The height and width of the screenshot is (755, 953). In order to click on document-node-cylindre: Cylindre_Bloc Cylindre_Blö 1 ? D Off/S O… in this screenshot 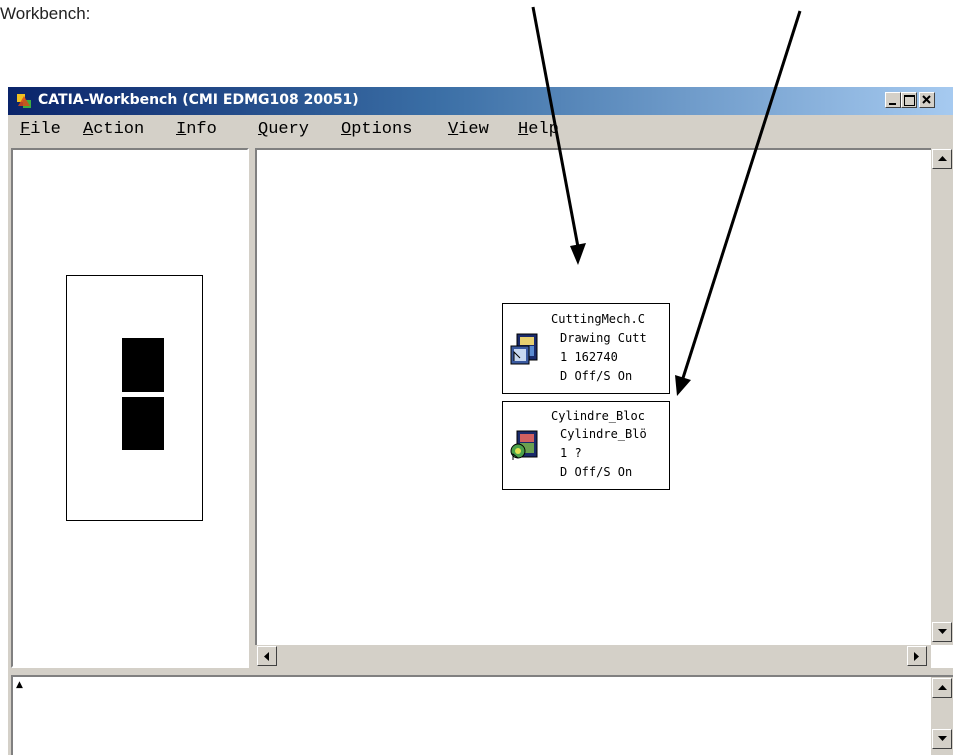, I will do `click(586, 445)`.